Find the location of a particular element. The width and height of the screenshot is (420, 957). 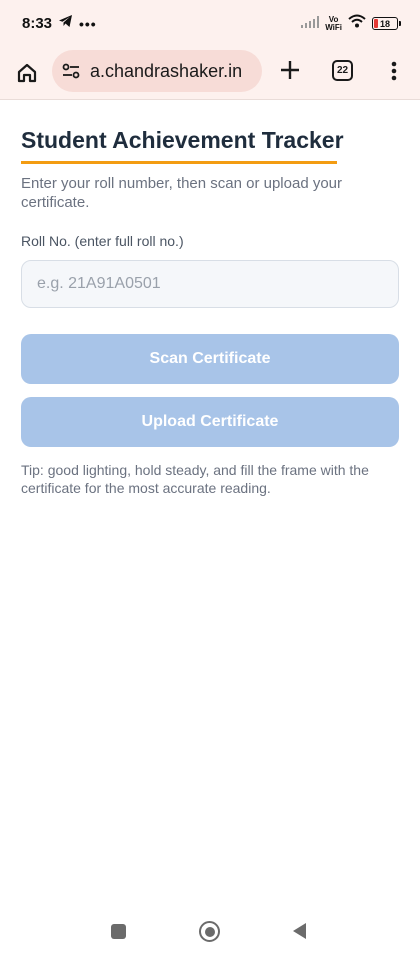

site-settings-icon is located at coordinates (71, 71).